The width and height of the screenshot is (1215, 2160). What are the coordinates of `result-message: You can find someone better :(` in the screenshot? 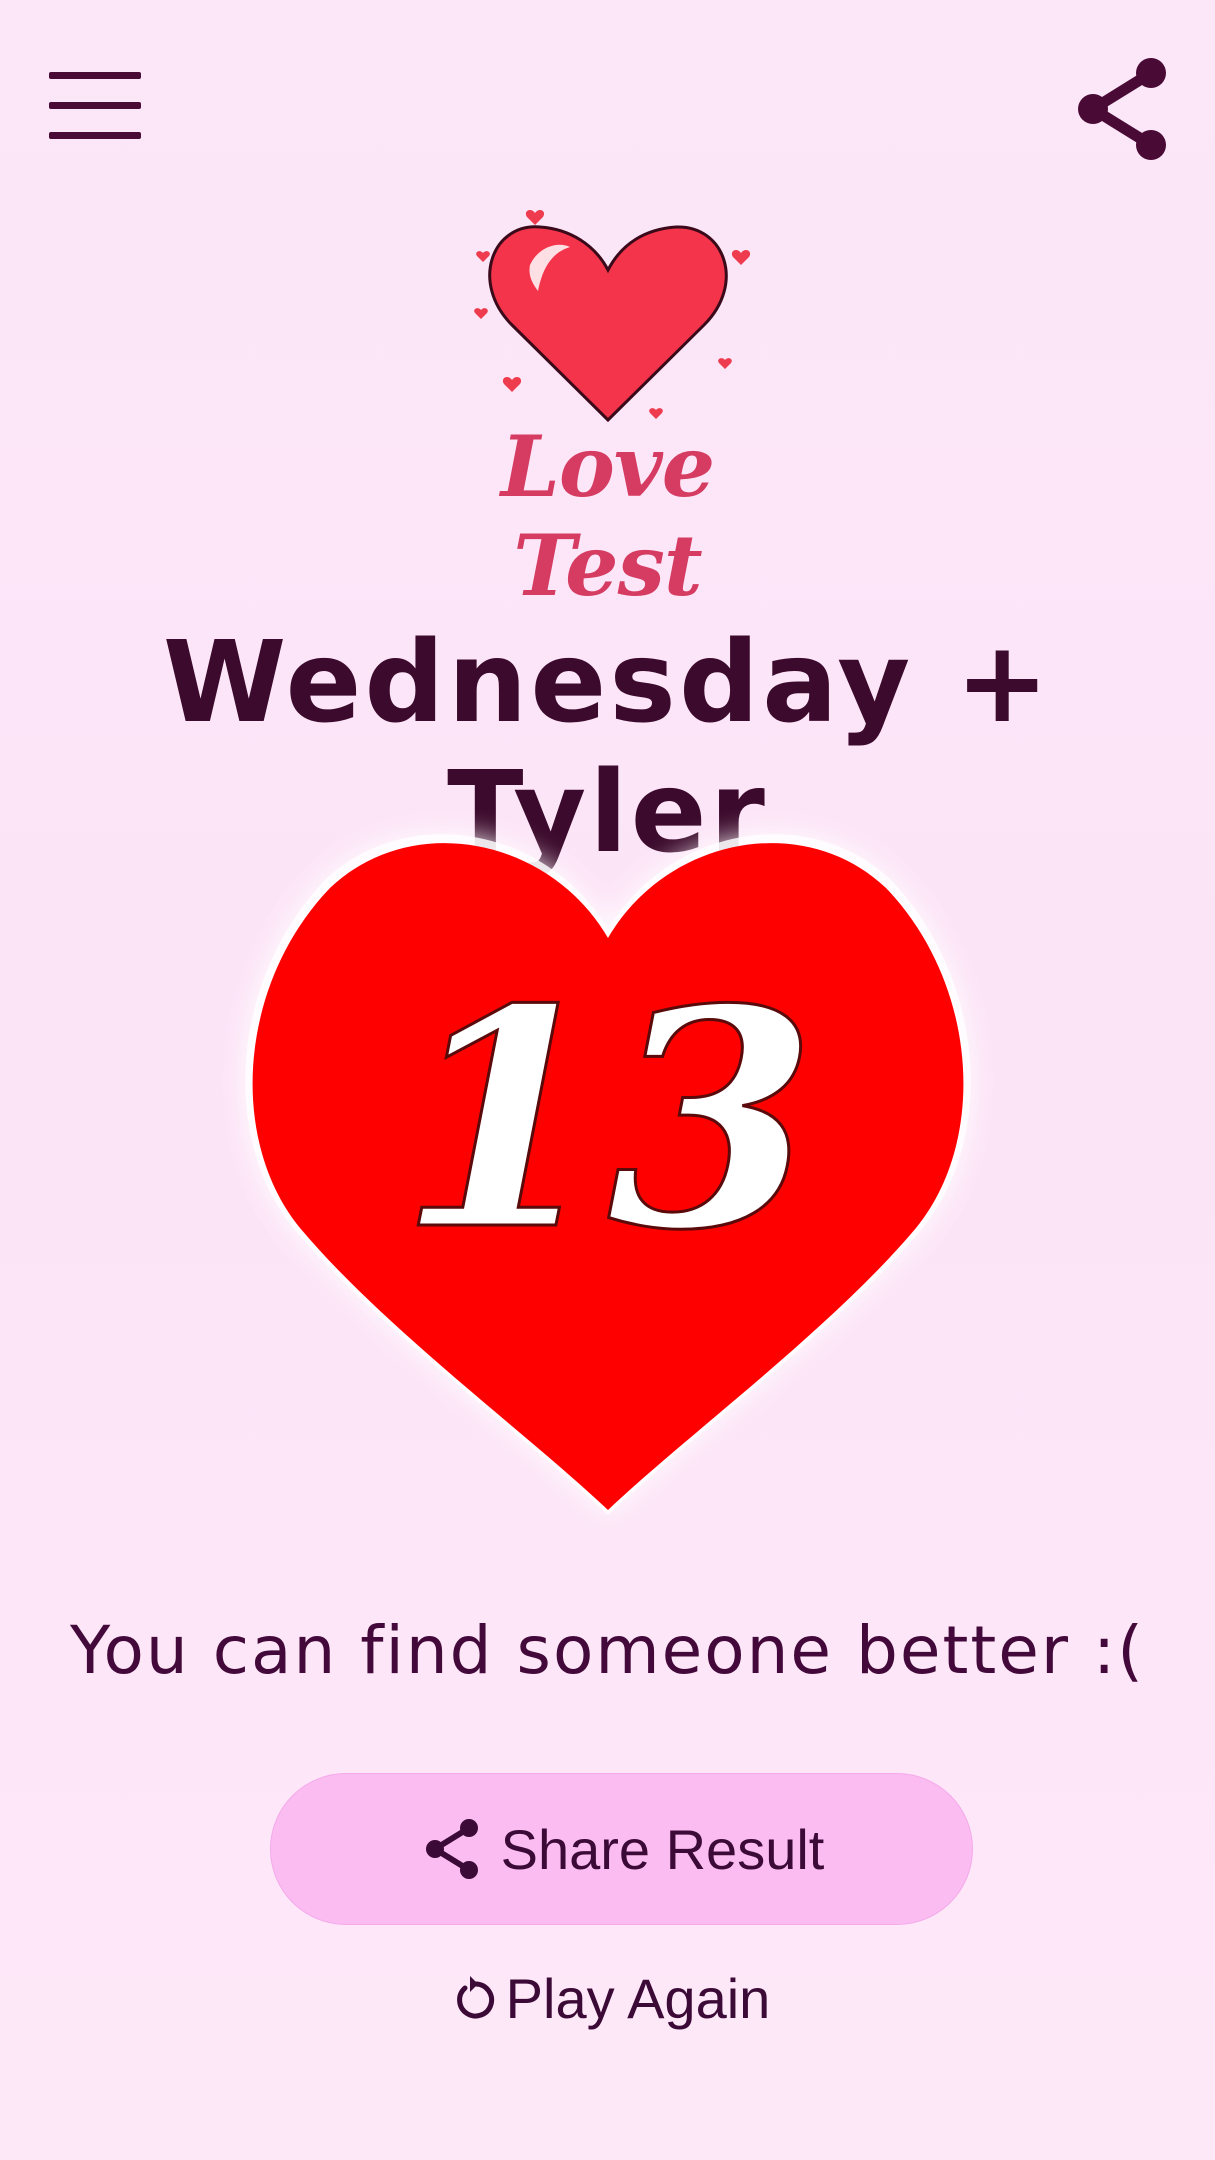 It's located at (607, 1650).